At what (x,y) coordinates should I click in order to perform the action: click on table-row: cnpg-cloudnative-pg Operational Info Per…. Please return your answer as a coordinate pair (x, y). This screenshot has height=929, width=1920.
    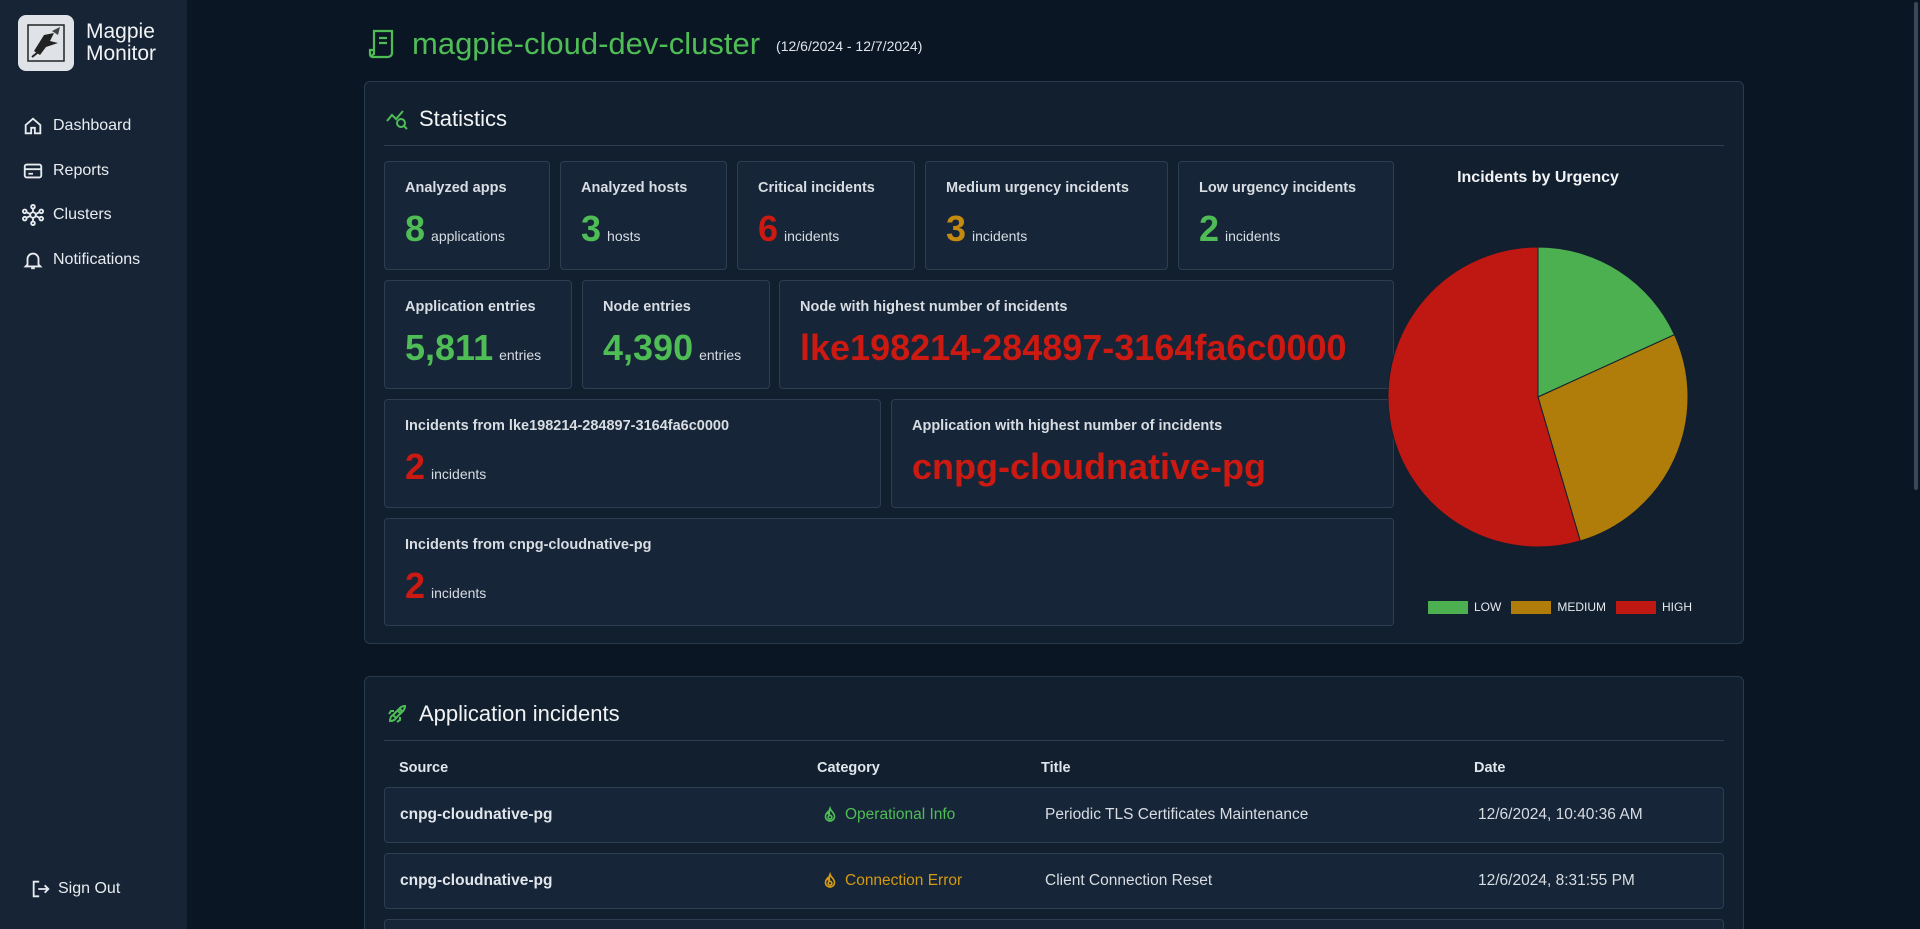
    Looking at the image, I should click on (1054, 815).